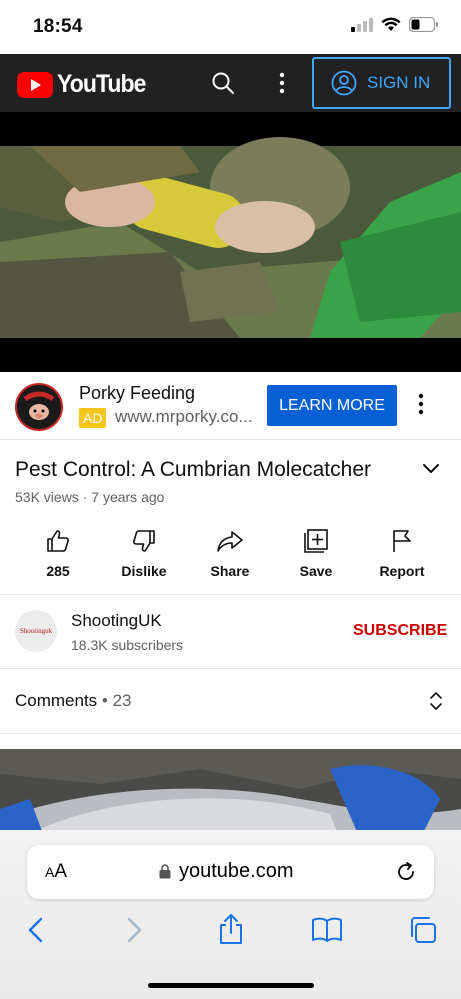  I want to click on save-label: Save, so click(316, 571).